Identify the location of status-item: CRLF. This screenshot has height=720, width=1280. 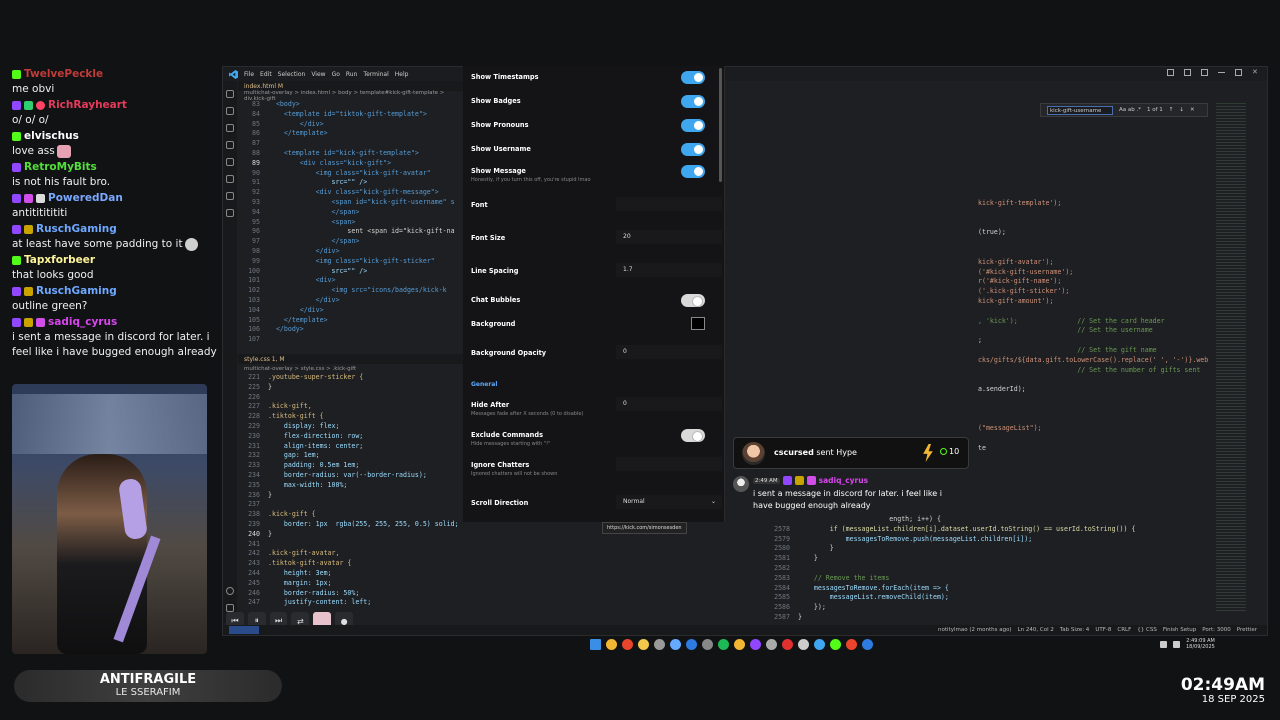
(1124, 630).